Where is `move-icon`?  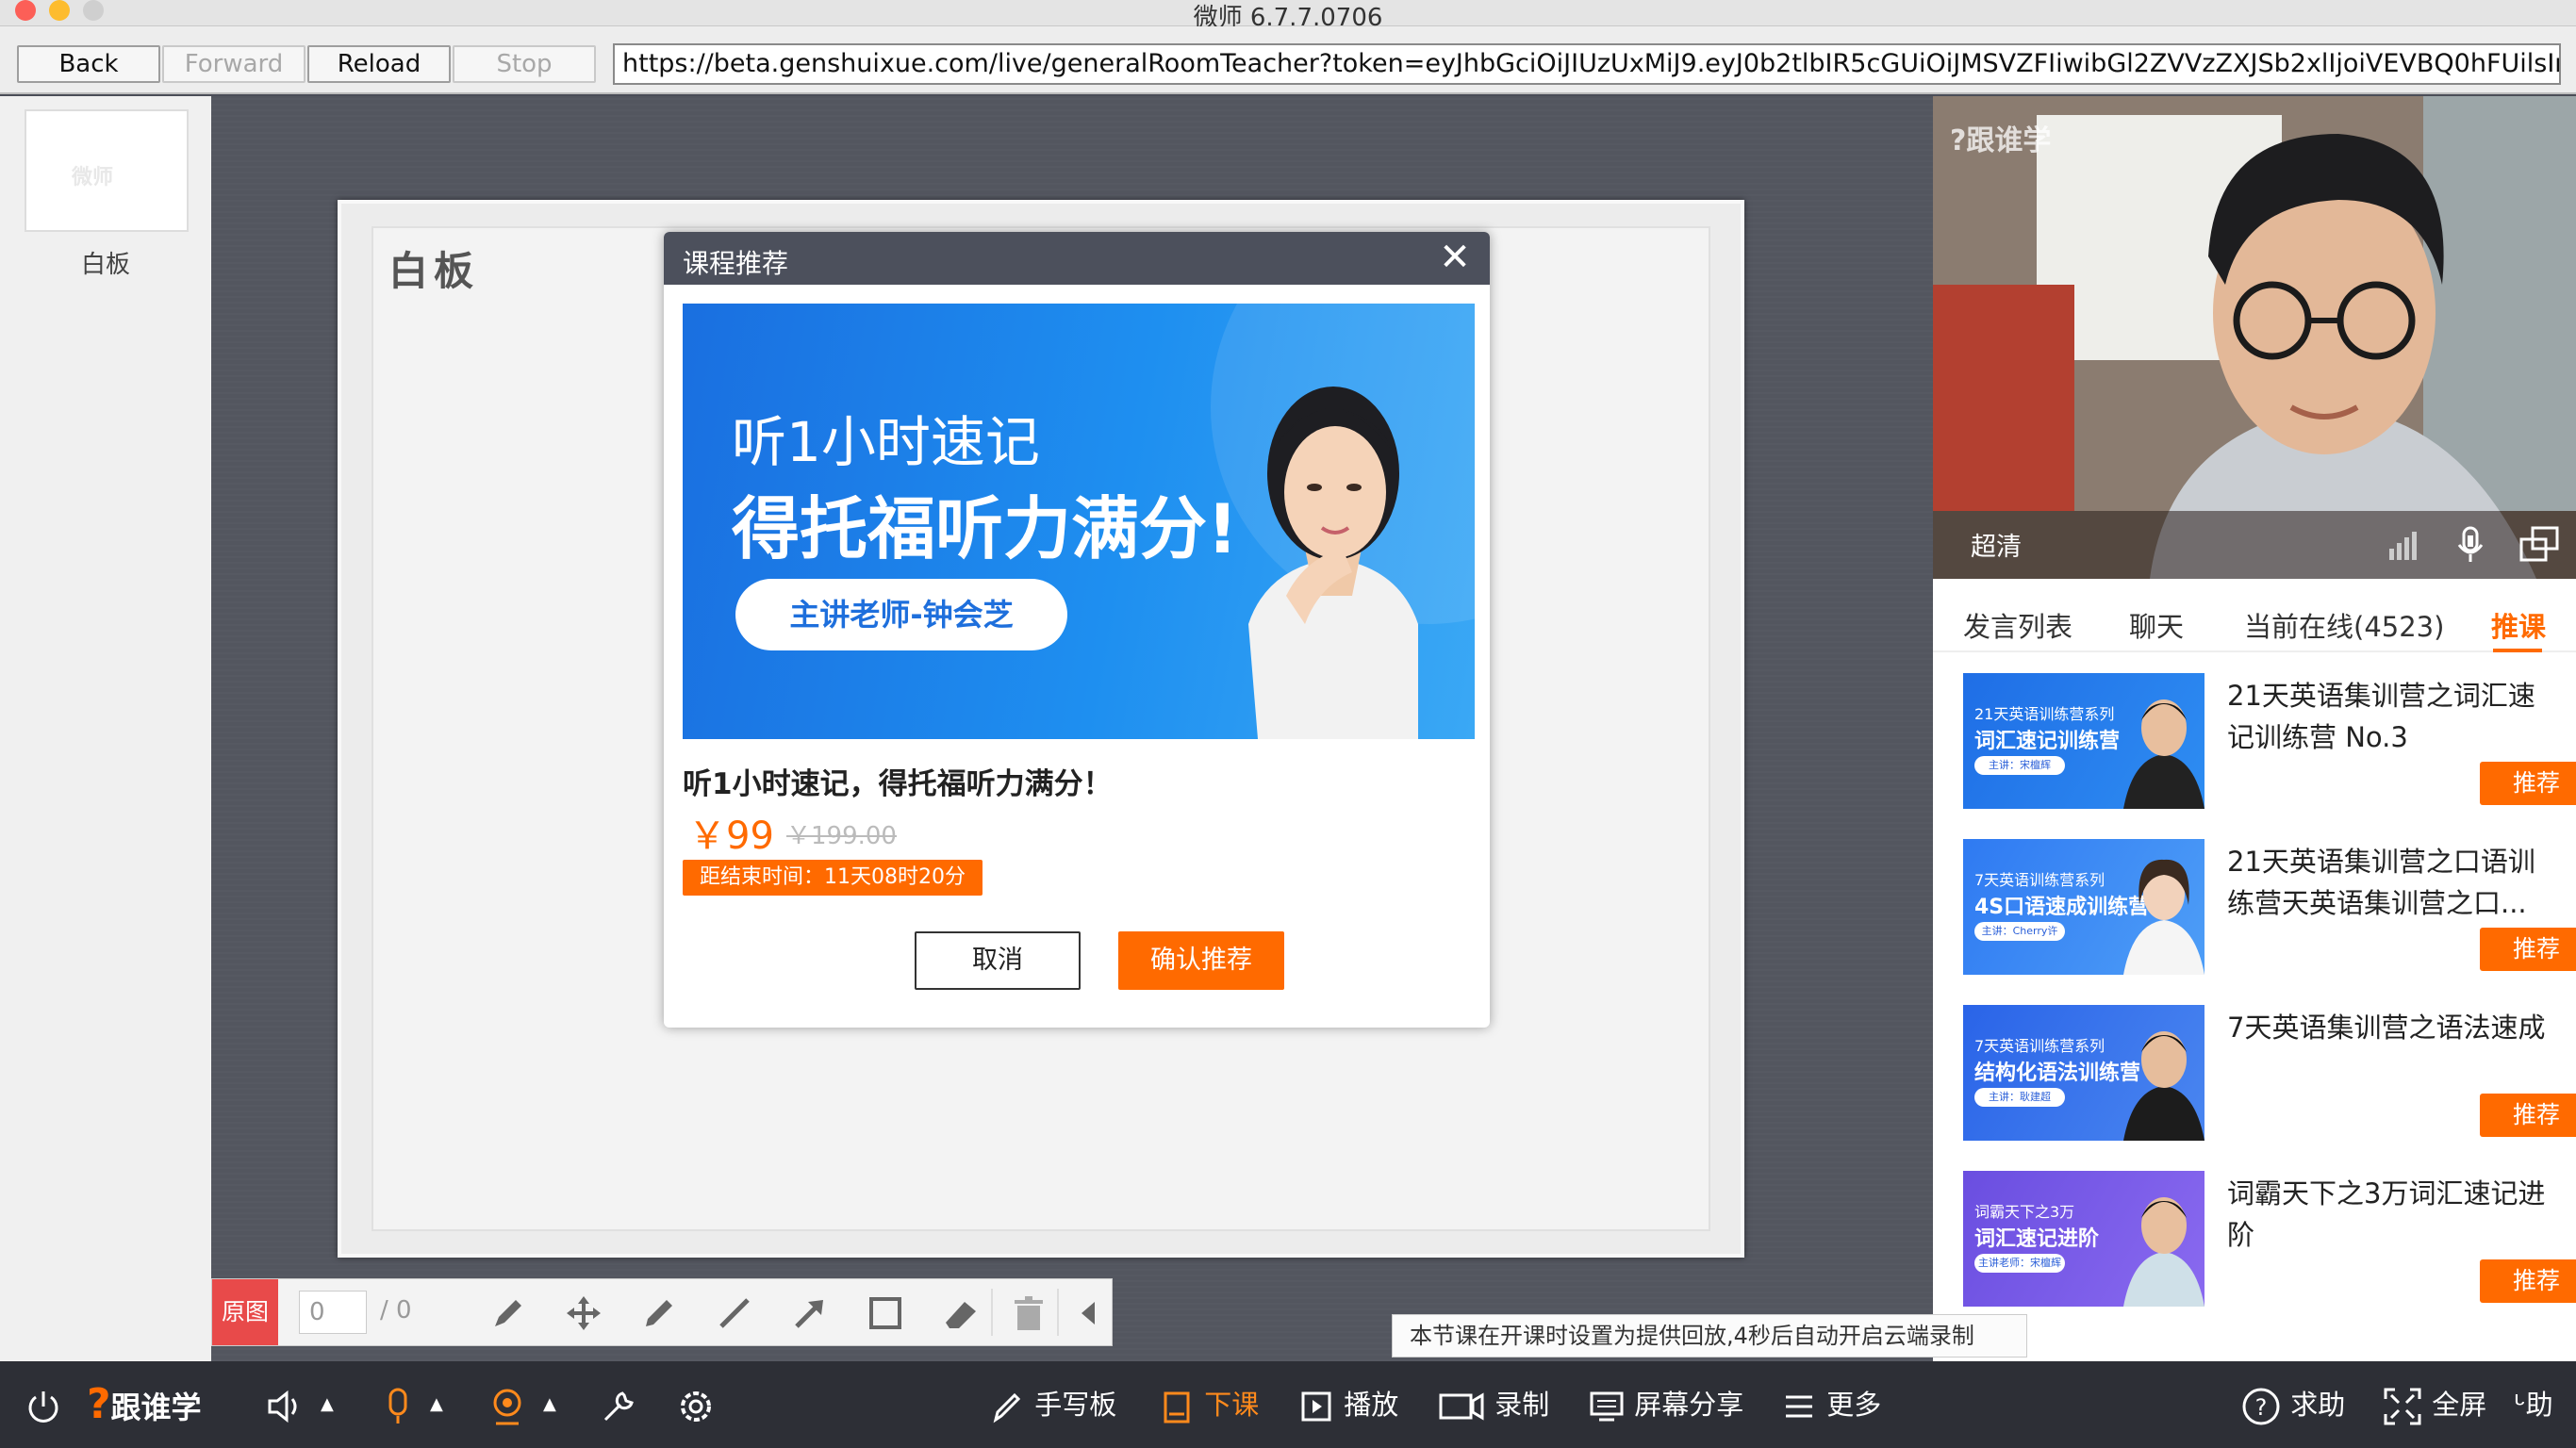 move-icon is located at coordinates (583, 1313).